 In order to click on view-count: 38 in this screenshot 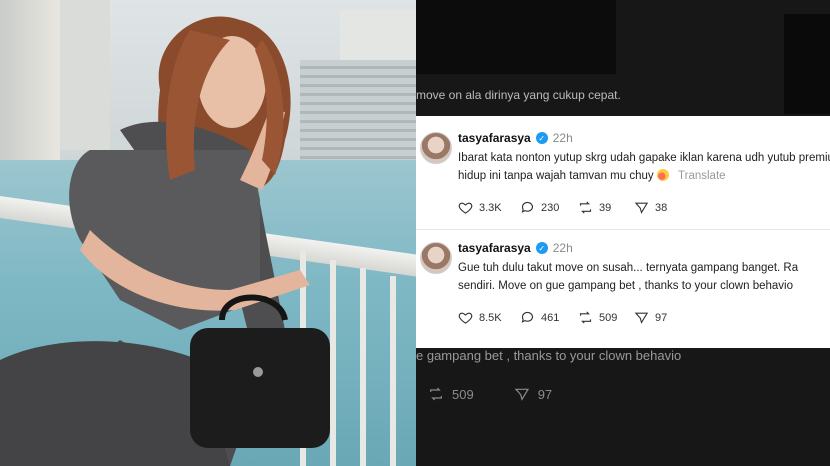, I will do `click(661, 207)`.